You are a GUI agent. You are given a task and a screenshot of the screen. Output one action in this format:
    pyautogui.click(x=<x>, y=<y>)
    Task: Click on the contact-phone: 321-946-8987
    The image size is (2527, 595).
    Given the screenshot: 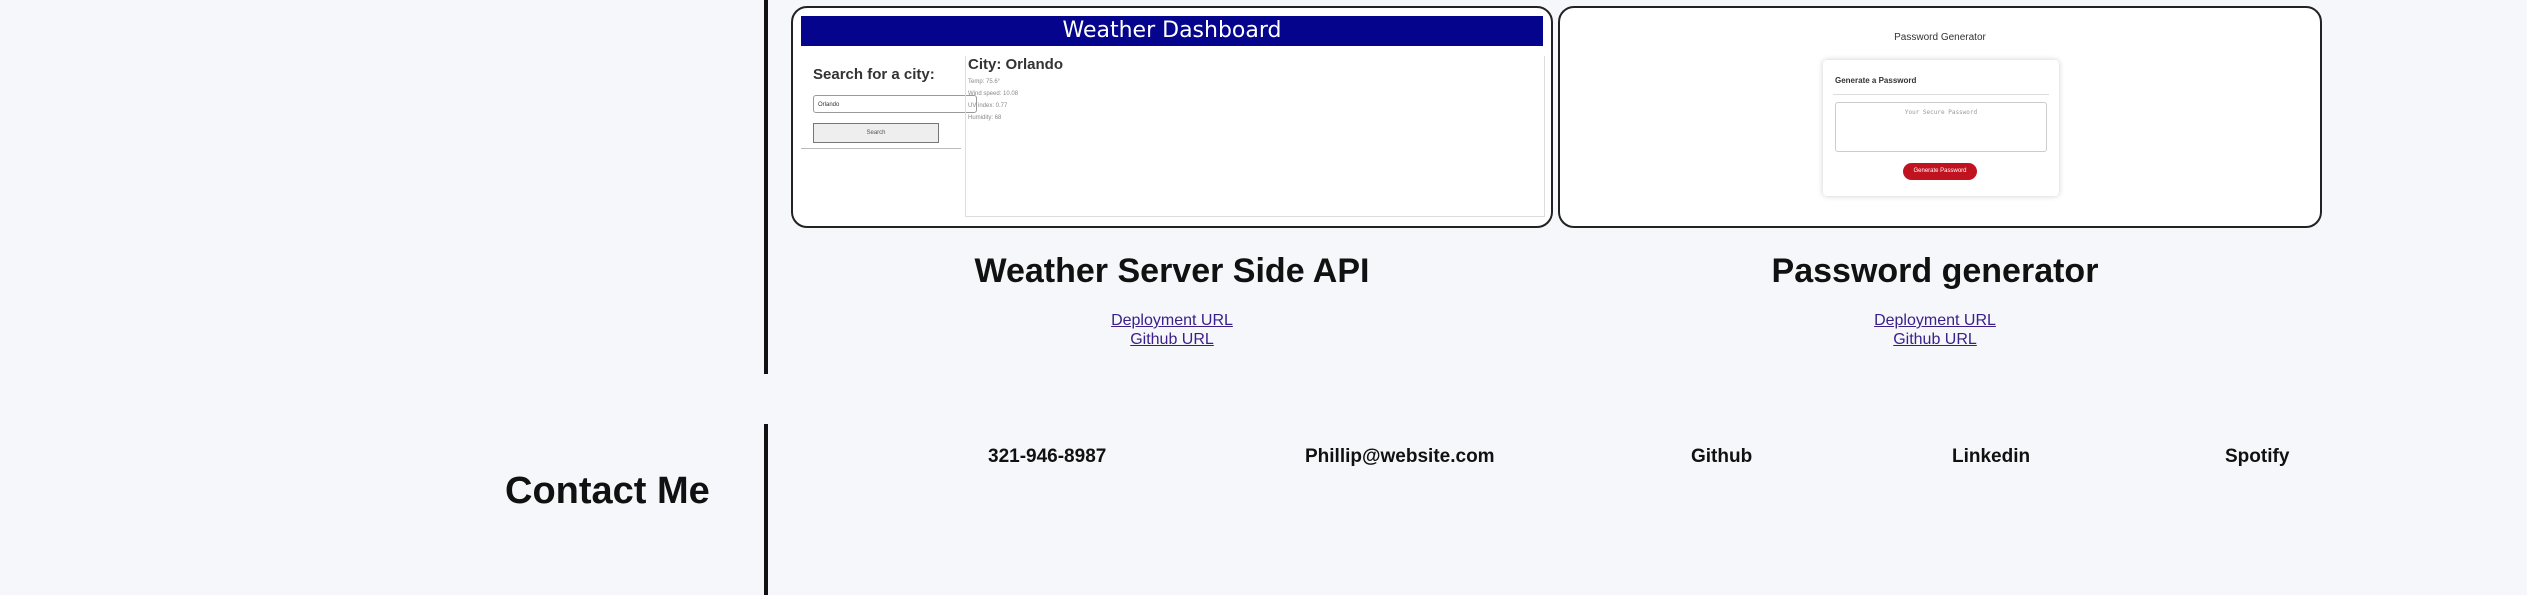 What is the action you would take?
    pyautogui.click(x=1047, y=457)
    